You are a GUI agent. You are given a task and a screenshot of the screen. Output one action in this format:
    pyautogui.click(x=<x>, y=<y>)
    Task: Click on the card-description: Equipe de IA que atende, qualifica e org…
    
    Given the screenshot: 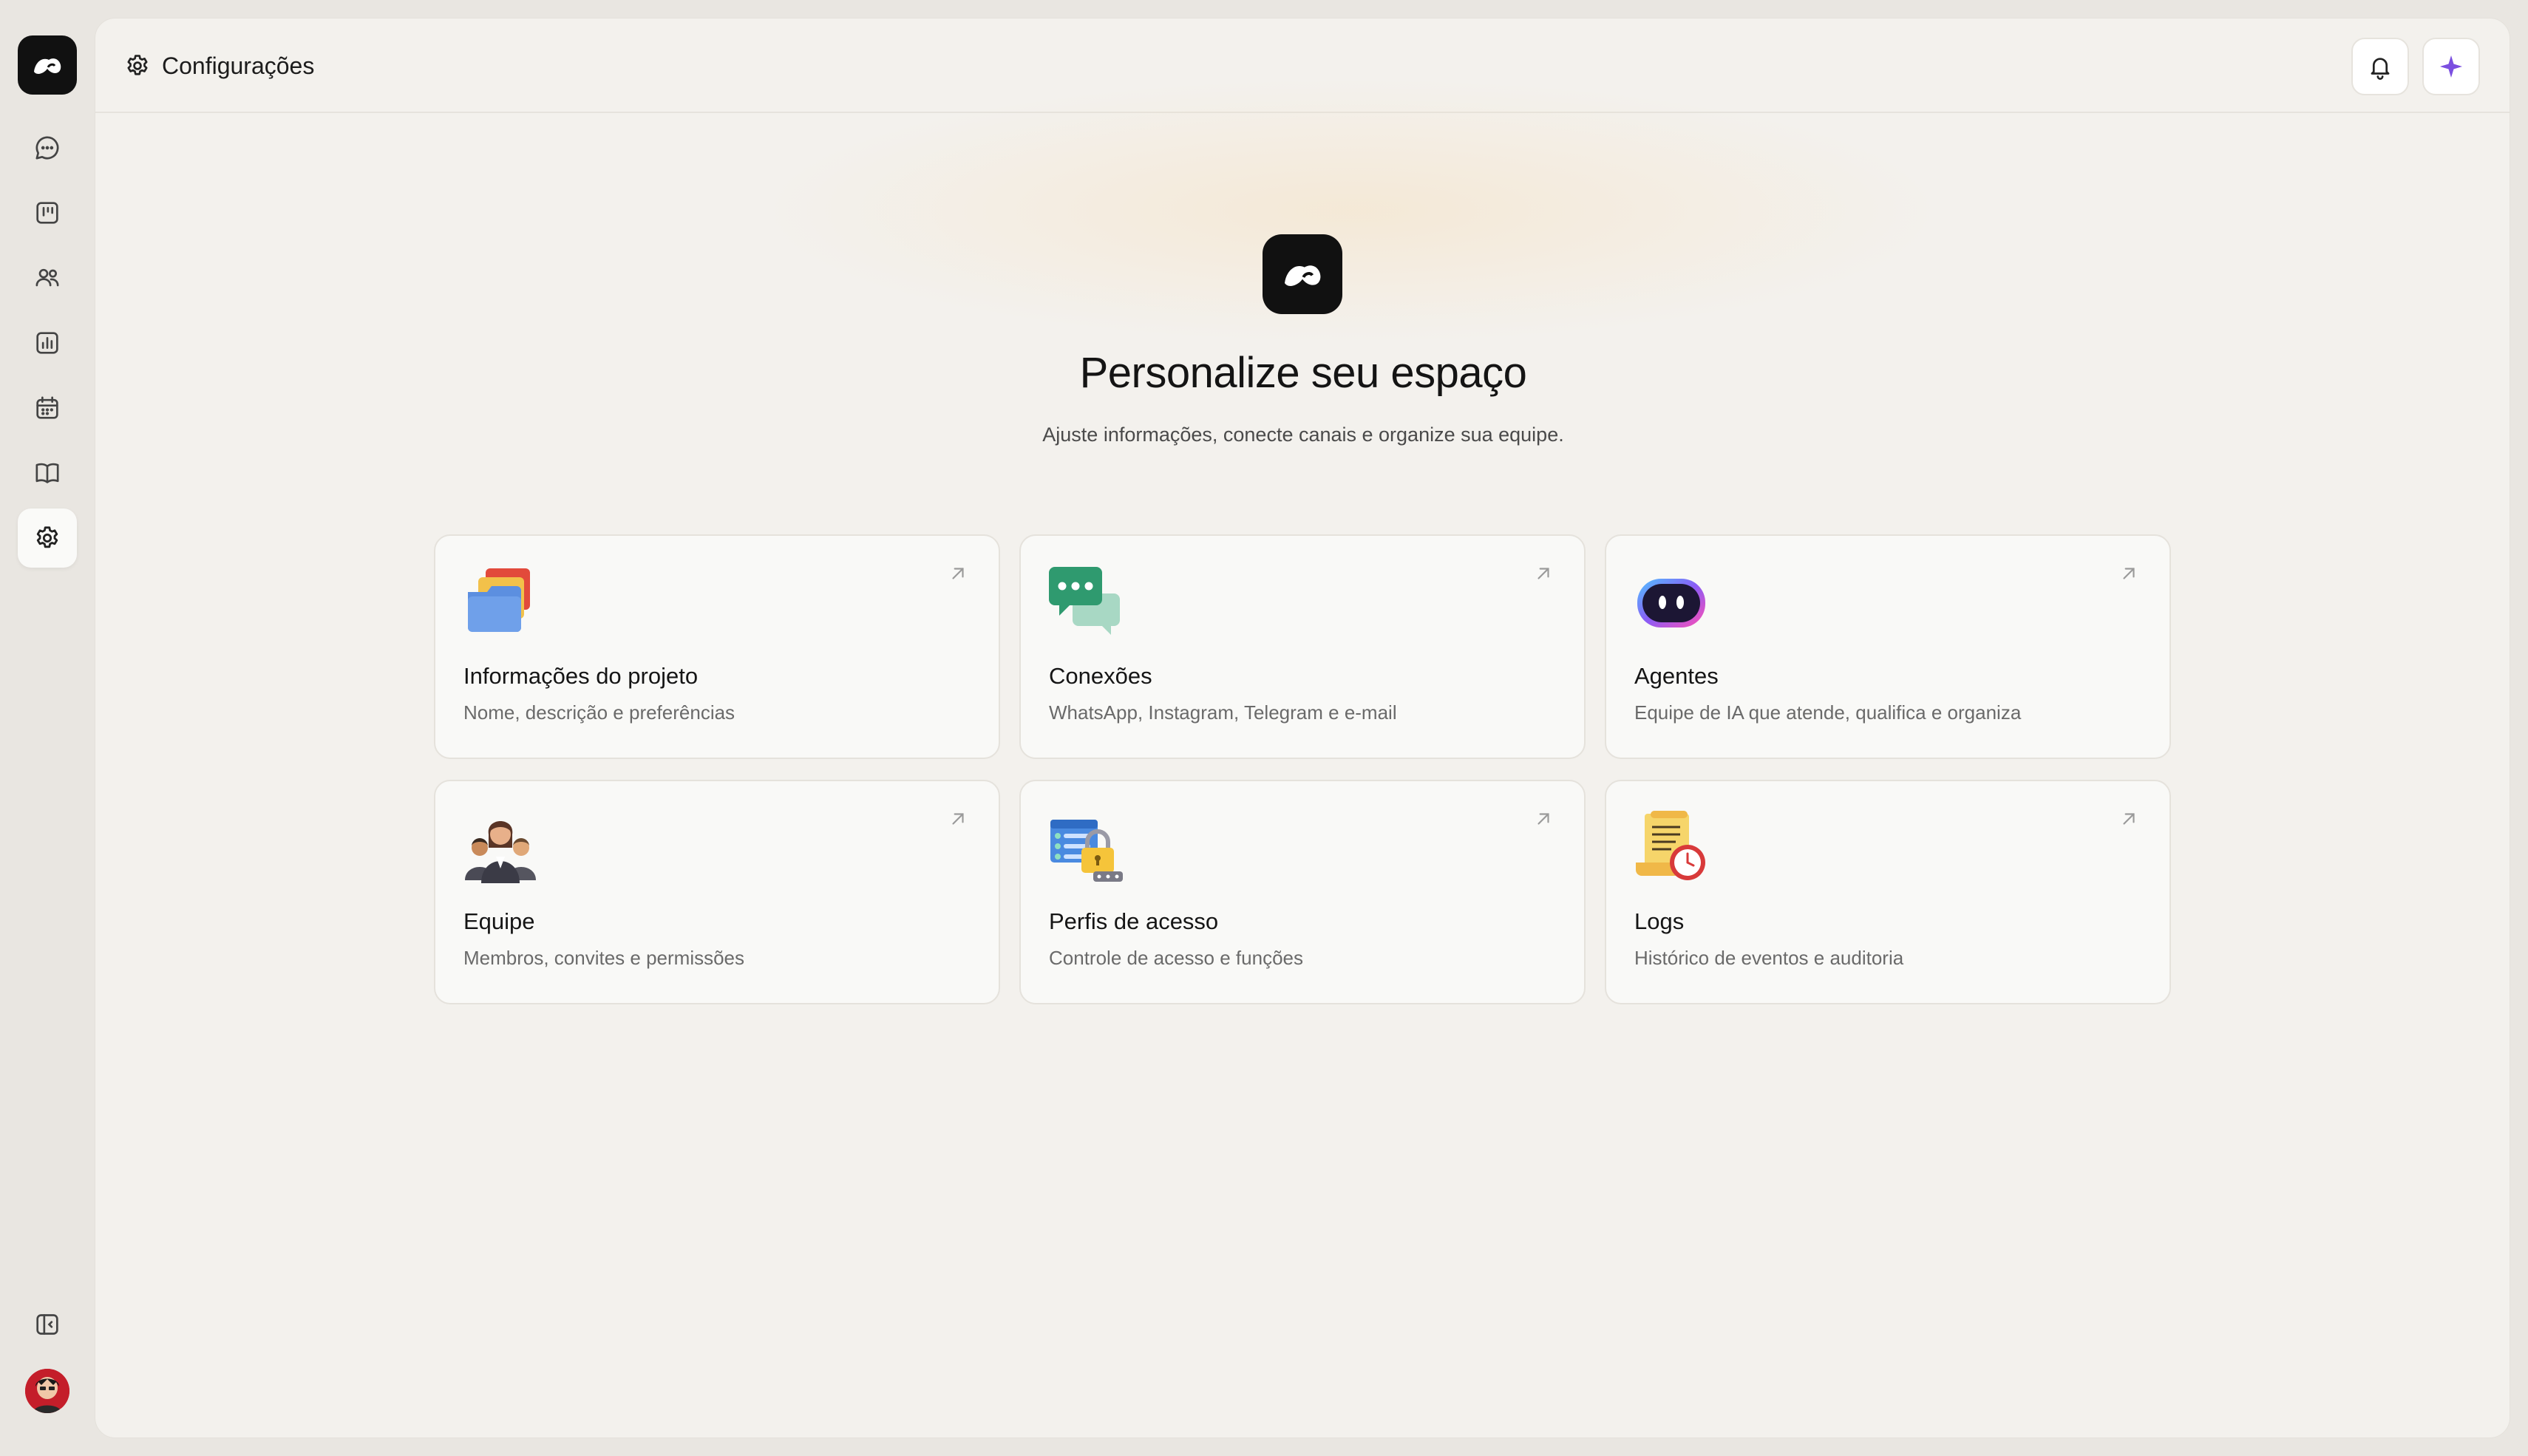 What is the action you would take?
    pyautogui.click(x=1828, y=712)
    